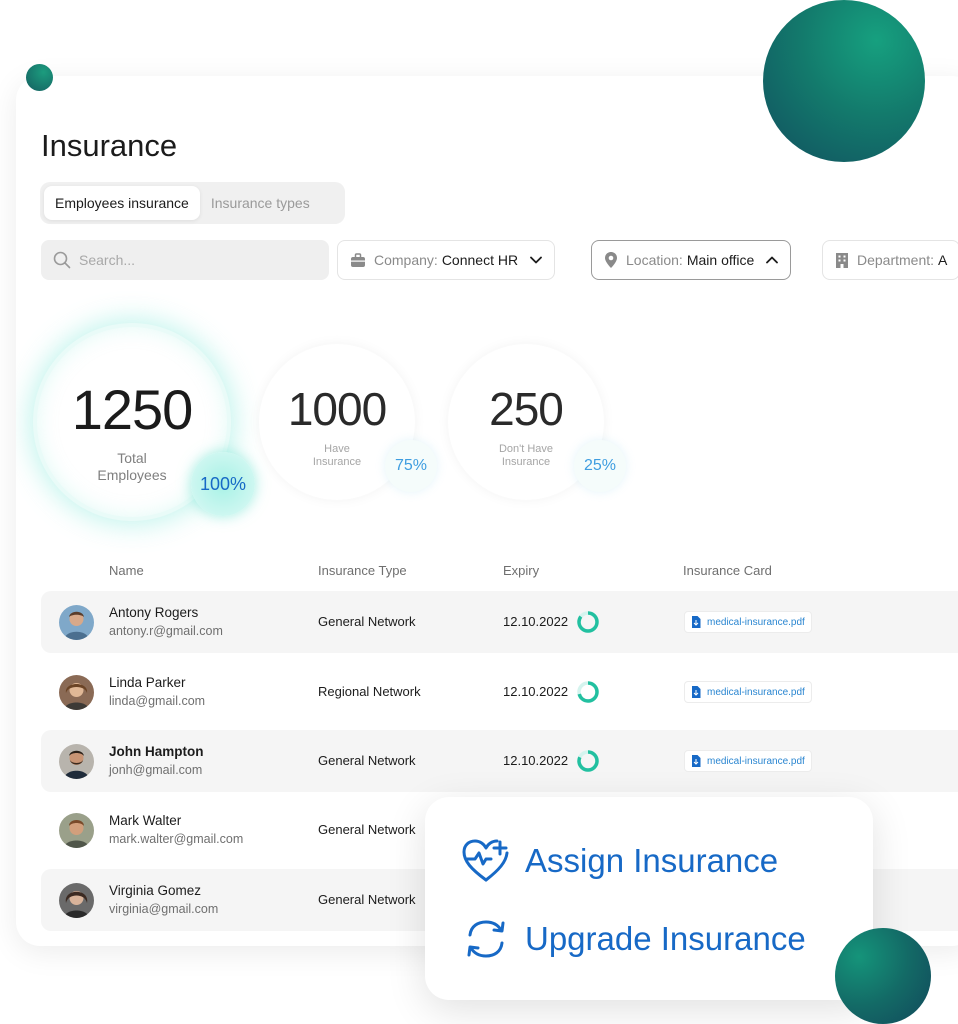  I want to click on stat-total-employees: 1250 Total Employees 100%, so click(146, 422).